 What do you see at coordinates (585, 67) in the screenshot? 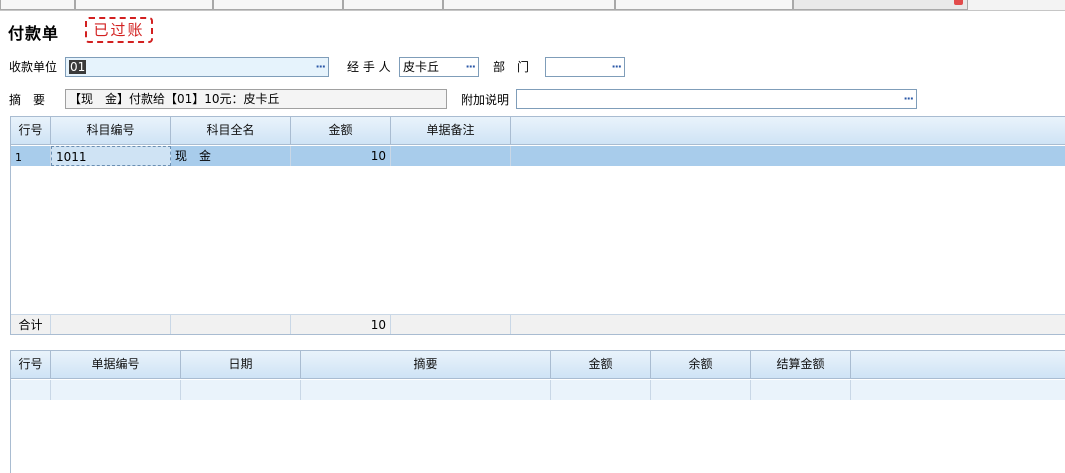
I see `dept-field: ···` at bounding box center [585, 67].